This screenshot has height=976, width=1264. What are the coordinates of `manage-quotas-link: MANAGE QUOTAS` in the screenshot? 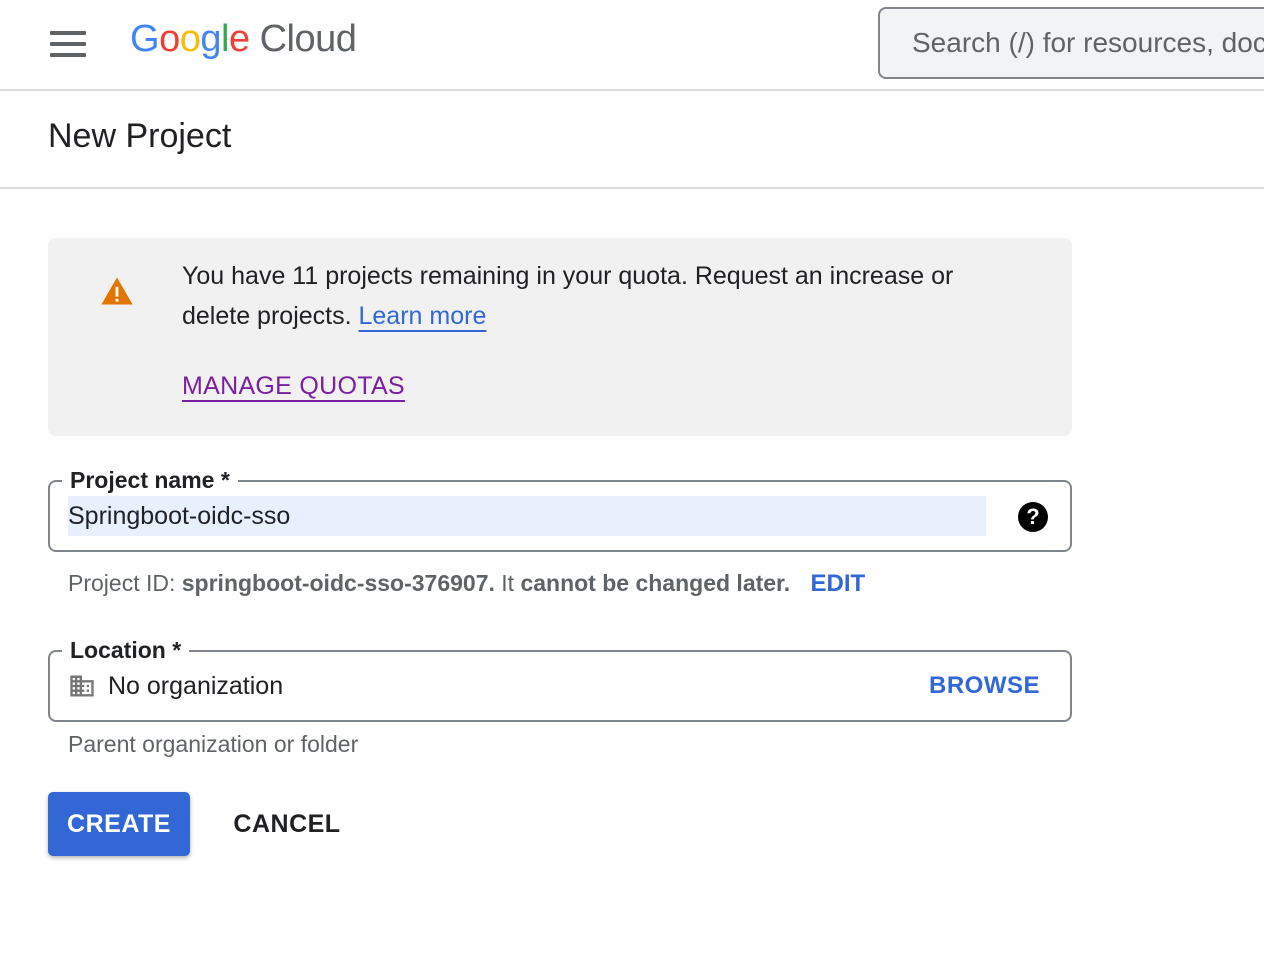 It's located at (293, 386).